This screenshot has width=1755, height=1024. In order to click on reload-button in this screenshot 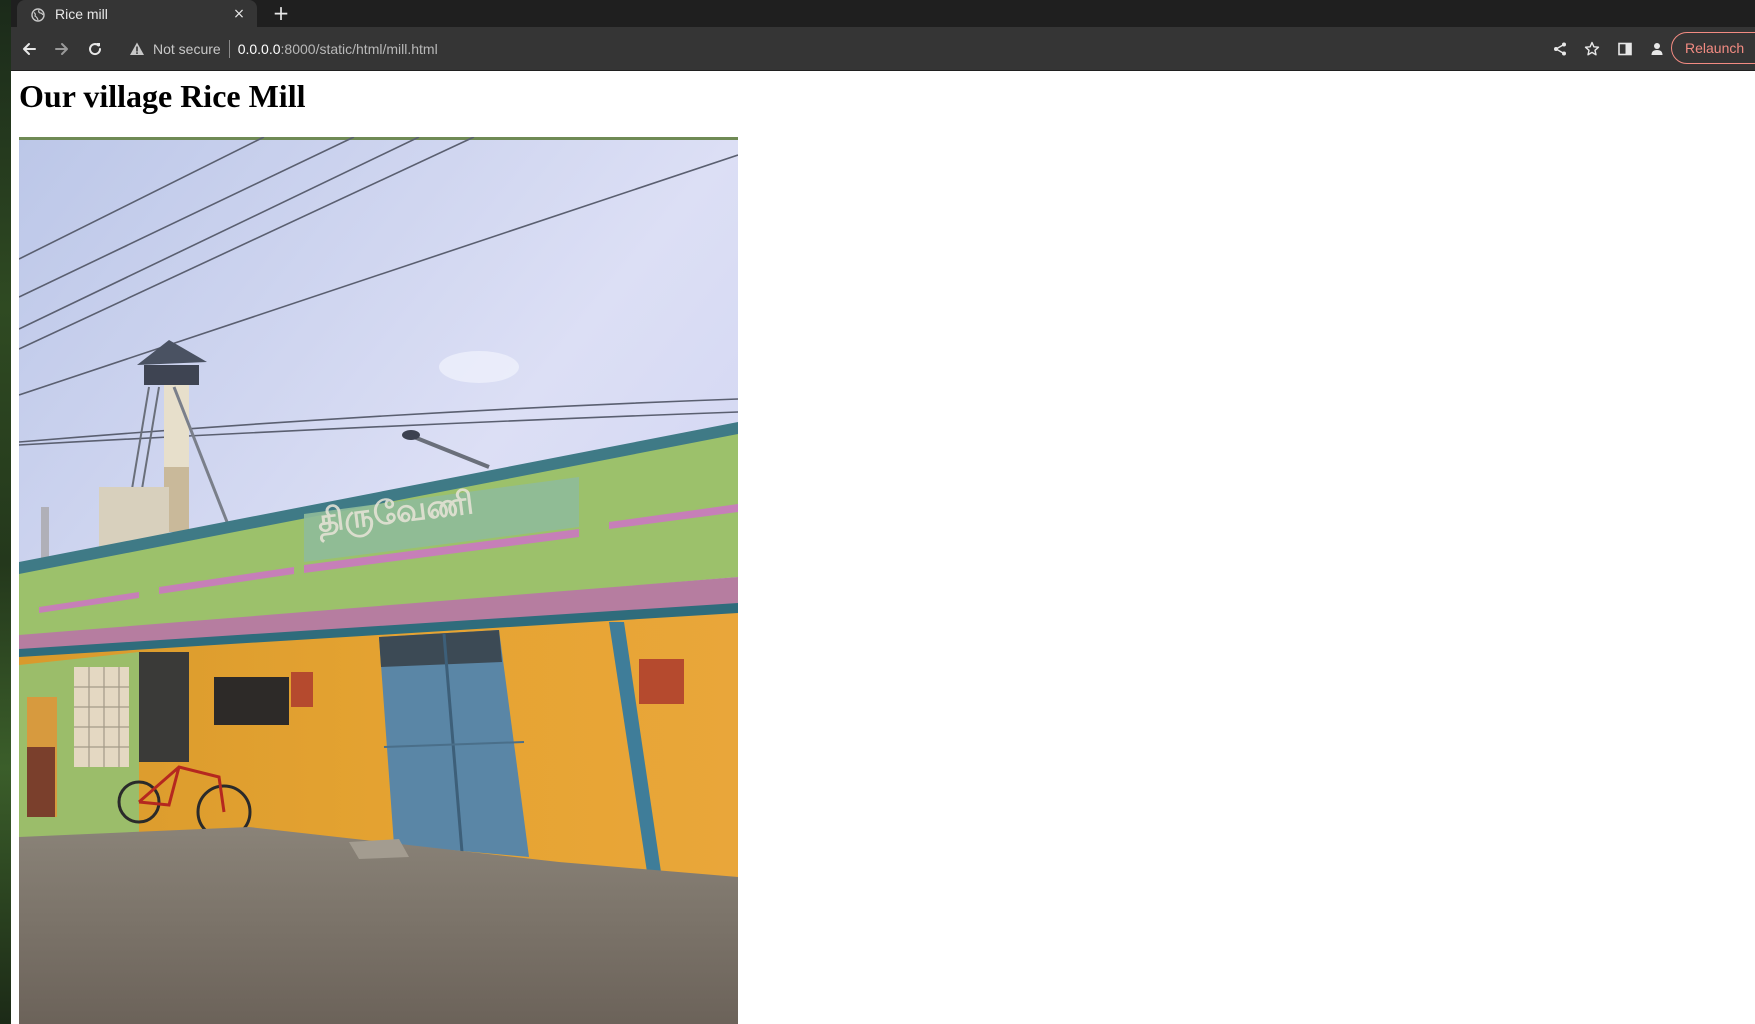, I will do `click(95, 49)`.